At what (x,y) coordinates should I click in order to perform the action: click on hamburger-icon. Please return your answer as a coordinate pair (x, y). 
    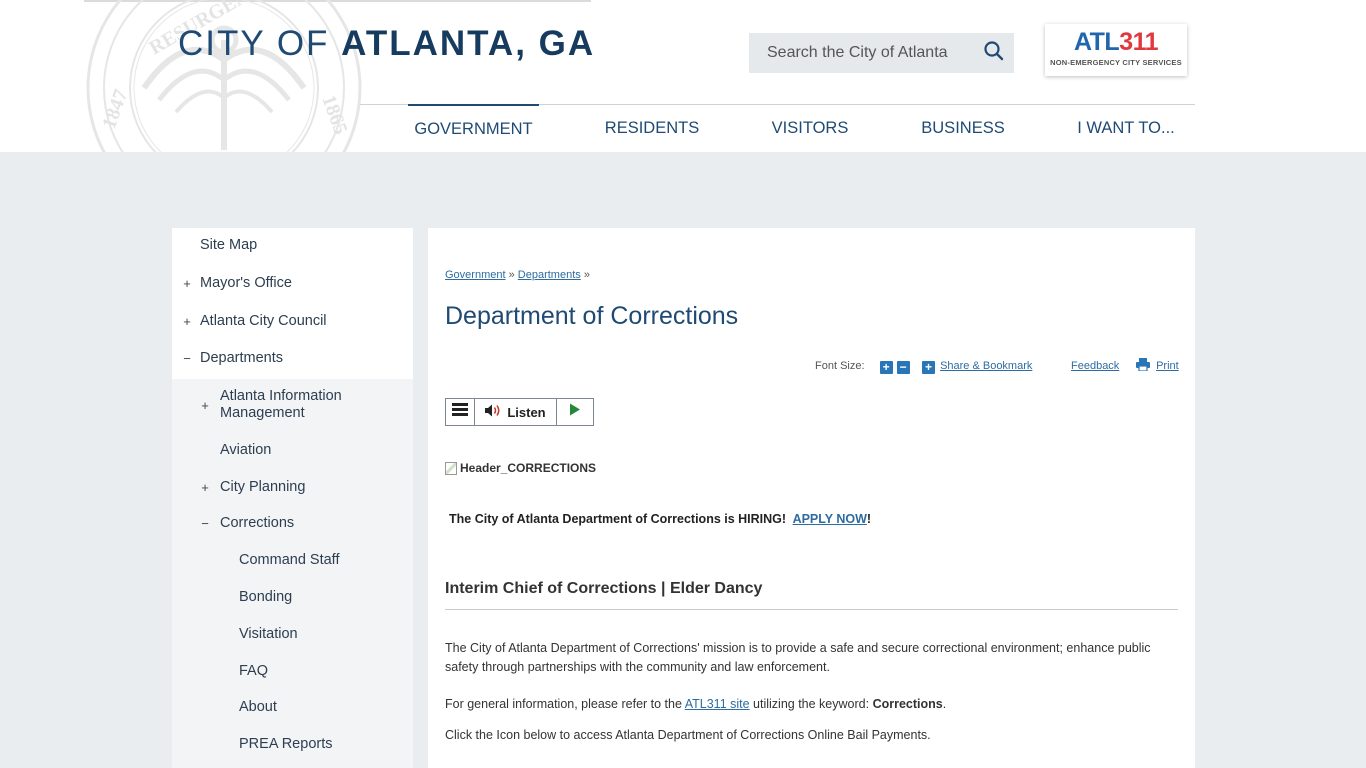
    Looking at the image, I should click on (460, 412).